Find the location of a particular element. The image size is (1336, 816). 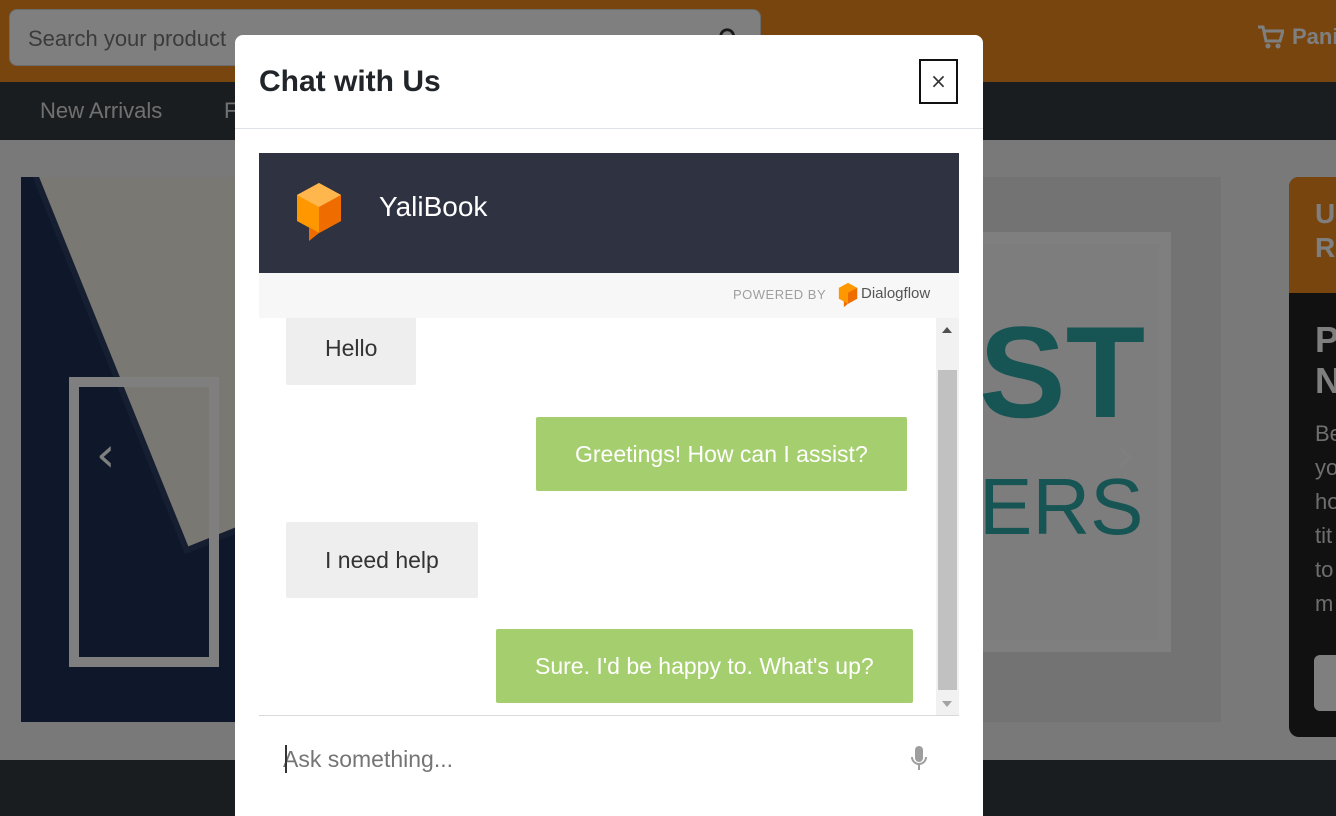

microphone-icon is located at coordinates (919, 759).